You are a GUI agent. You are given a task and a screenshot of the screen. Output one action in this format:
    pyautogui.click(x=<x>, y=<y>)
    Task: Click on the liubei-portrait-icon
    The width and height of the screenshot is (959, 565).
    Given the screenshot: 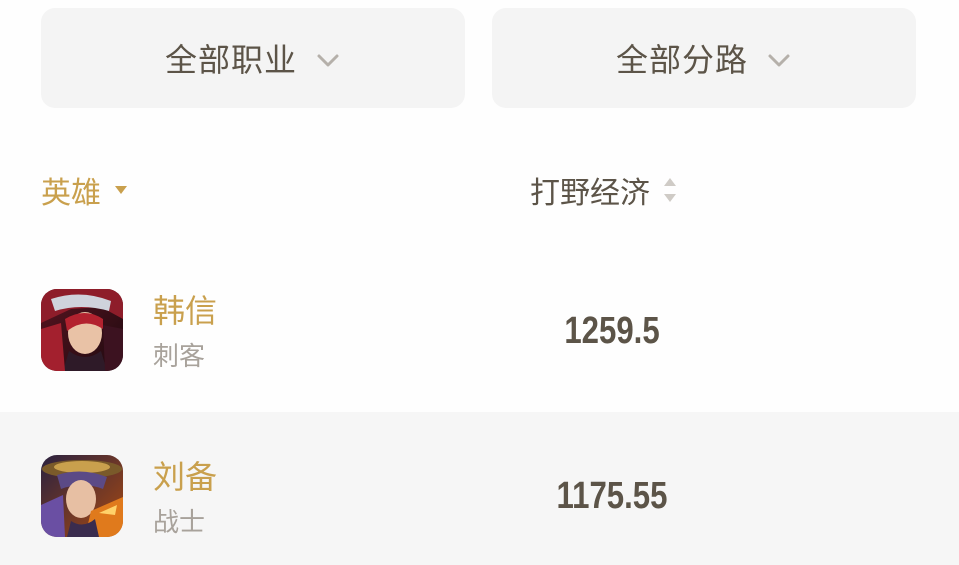 What is the action you would take?
    pyautogui.click(x=82, y=496)
    